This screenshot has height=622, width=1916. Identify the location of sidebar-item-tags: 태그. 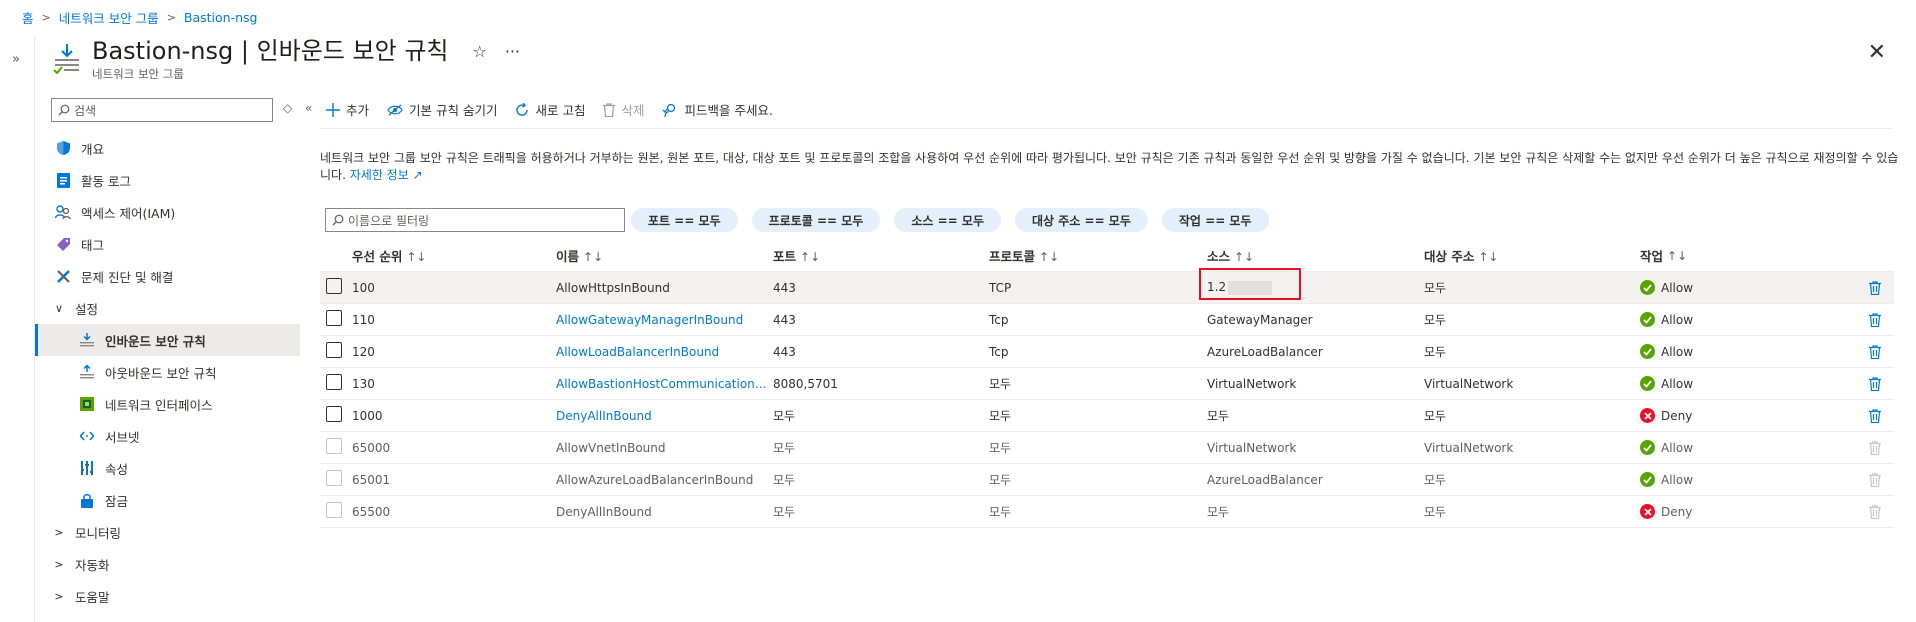
(167, 244).